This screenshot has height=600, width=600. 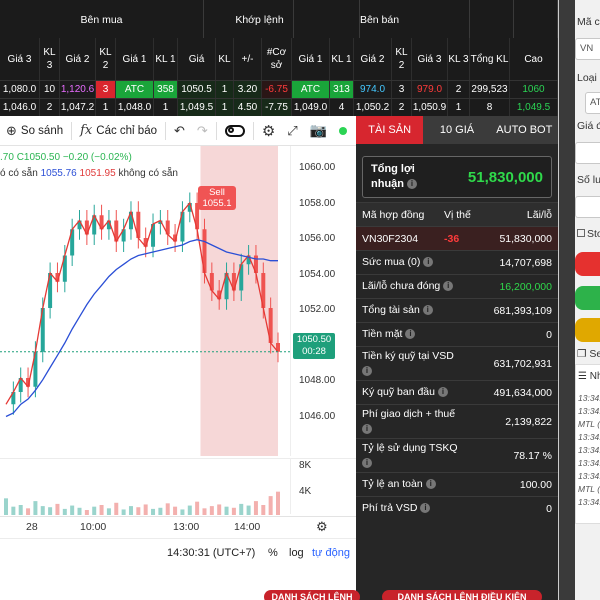 What do you see at coordinates (248, 90) in the screenshot?
I see `cell: 3.20` at bounding box center [248, 90].